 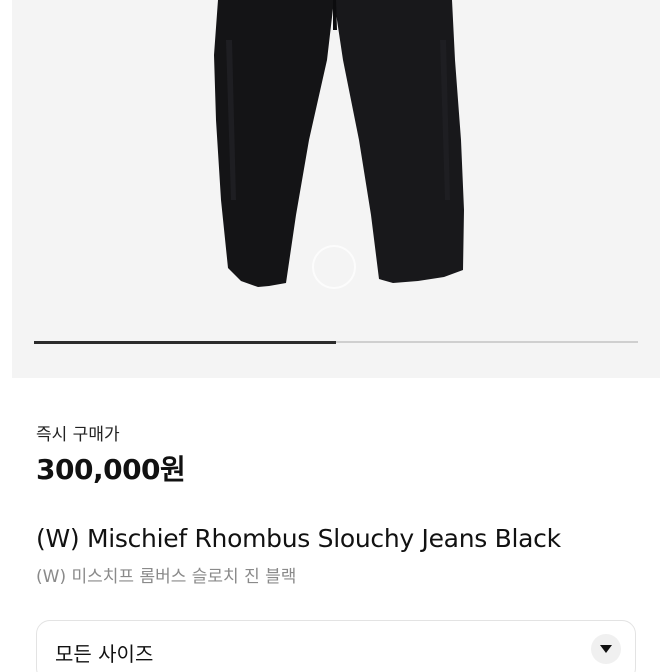 I want to click on gallery-right-edge, so click(x=666, y=189).